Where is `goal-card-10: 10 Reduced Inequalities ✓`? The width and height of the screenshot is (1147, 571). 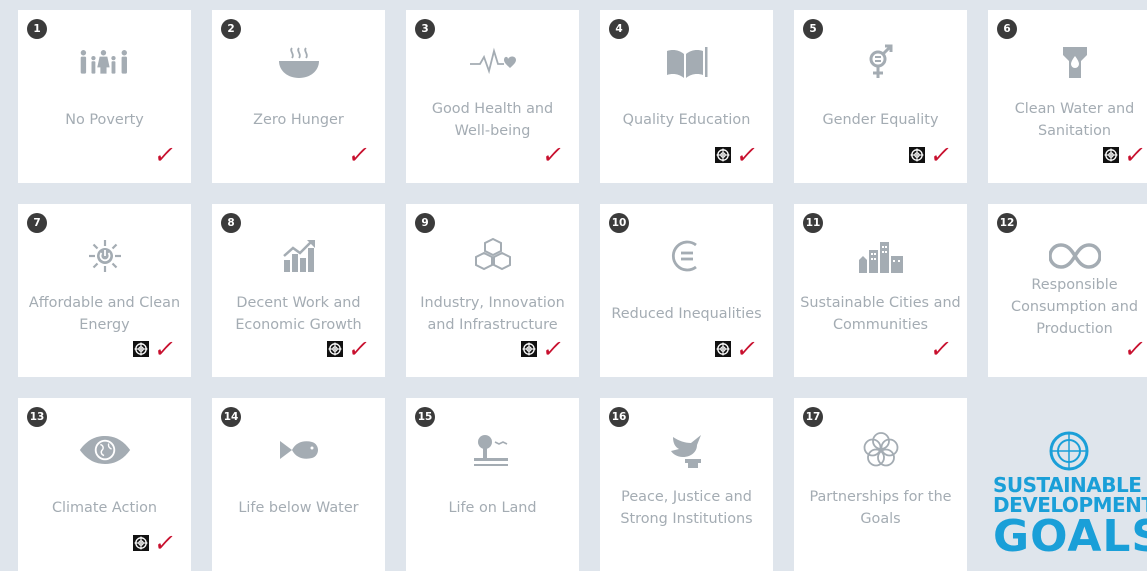 goal-card-10: 10 Reduced Inequalities ✓ is located at coordinates (686, 290).